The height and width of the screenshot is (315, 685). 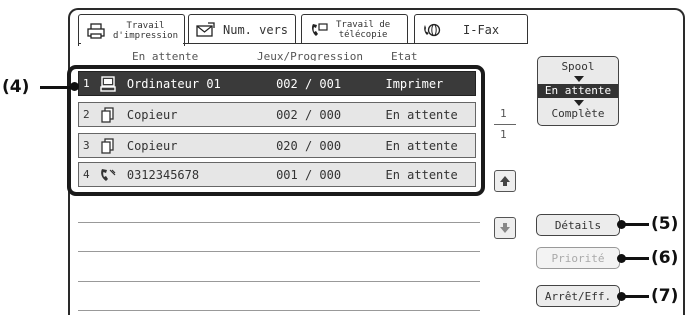 What do you see at coordinates (503, 113) in the screenshot?
I see `page-current: 1` at bounding box center [503, 113].